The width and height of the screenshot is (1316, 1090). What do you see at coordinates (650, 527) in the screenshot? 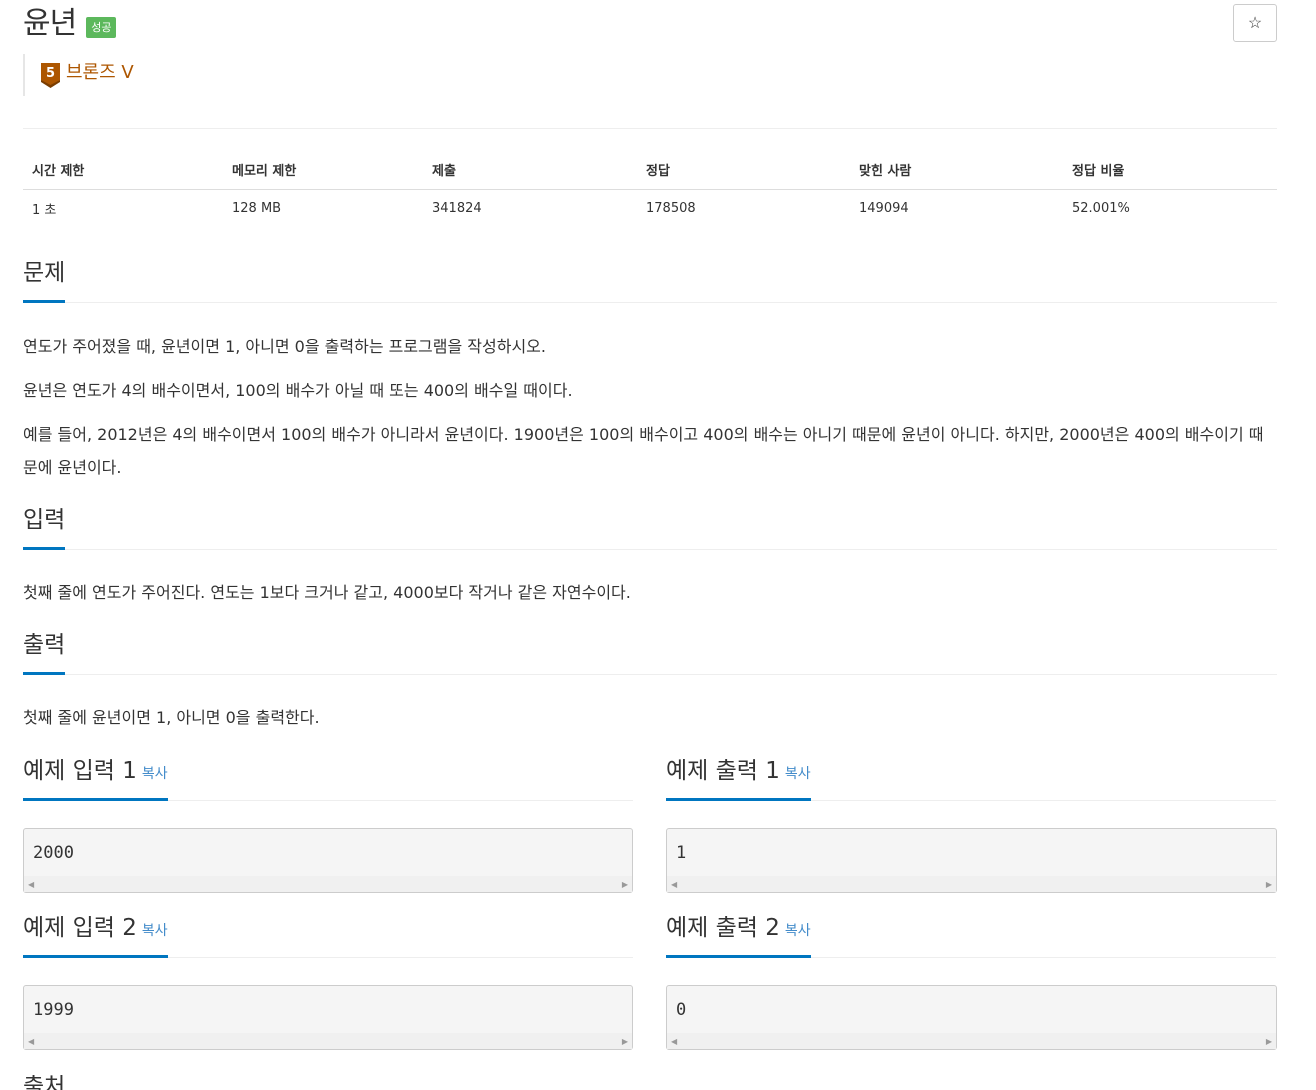
I see `section-input-header: 입력` at bounding box center [650, 527].